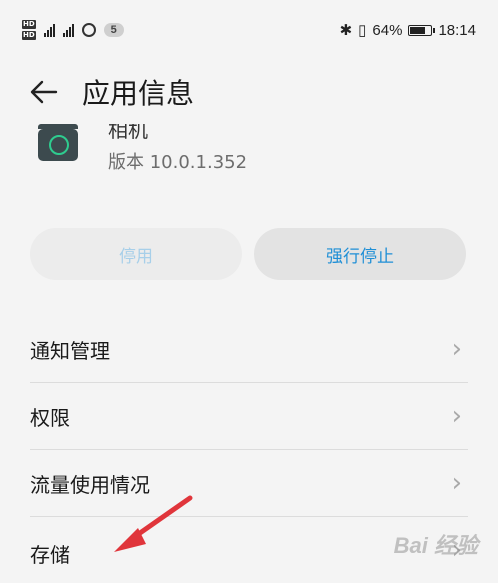  What do you see at coordinates (422, 30) in the screenshot?
I see `battery-icon` at bounding box center [422, 30].